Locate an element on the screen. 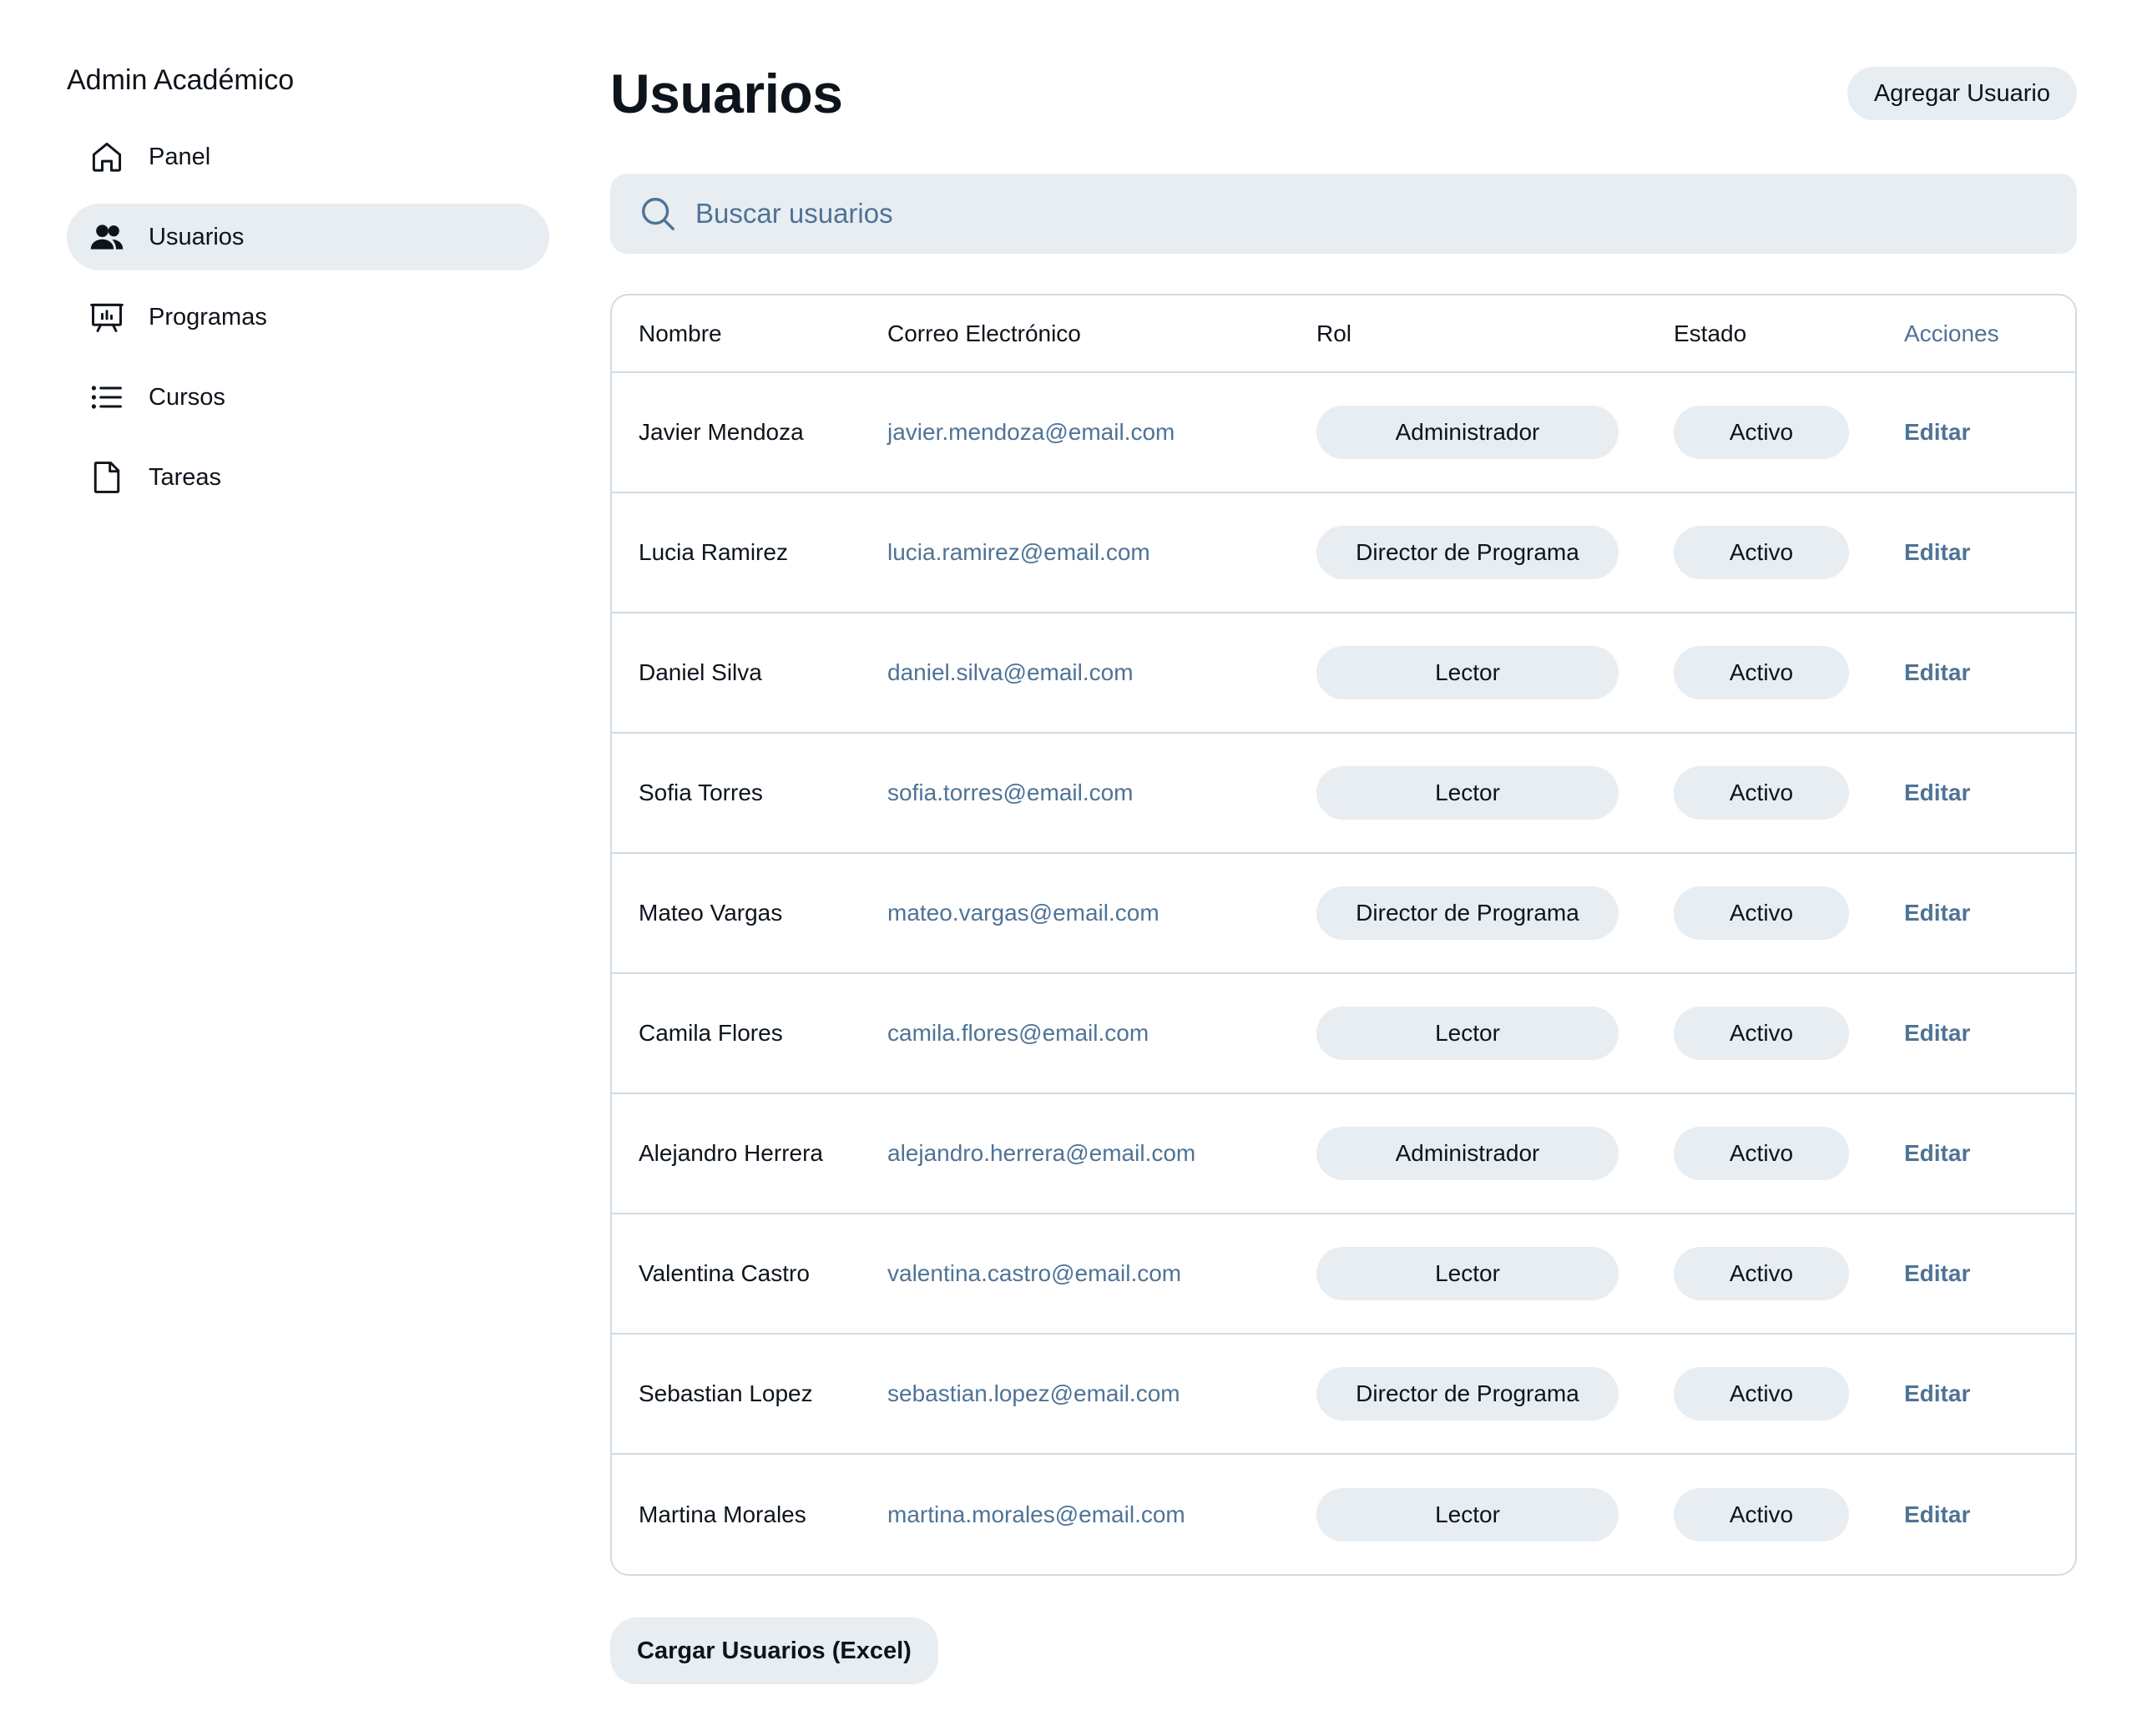 This screenshot has height=1736, width=2137. sidebar-item-label: Usuarios is located at coordinates (197, 236).